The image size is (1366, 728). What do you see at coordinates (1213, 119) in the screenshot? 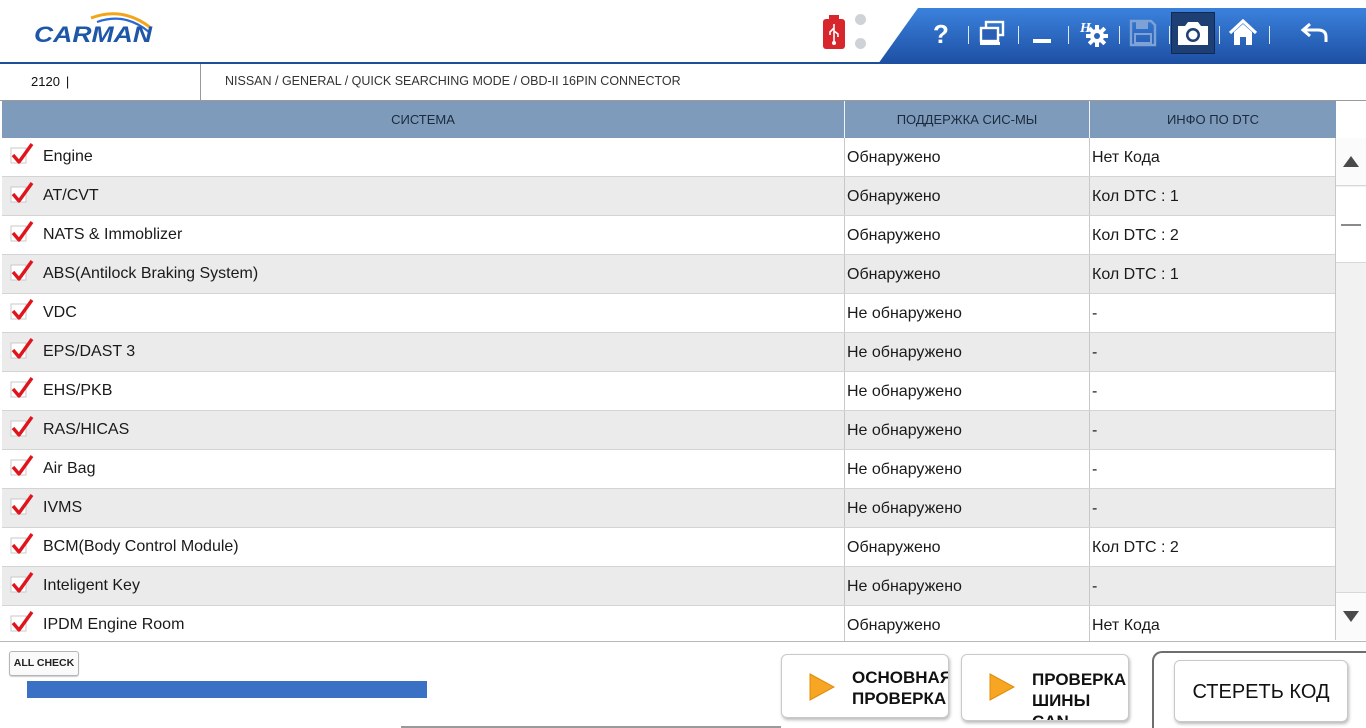
I see `column-header-dtc-info: ИНФО ПО DTC` at bounding box center [1213, 119].